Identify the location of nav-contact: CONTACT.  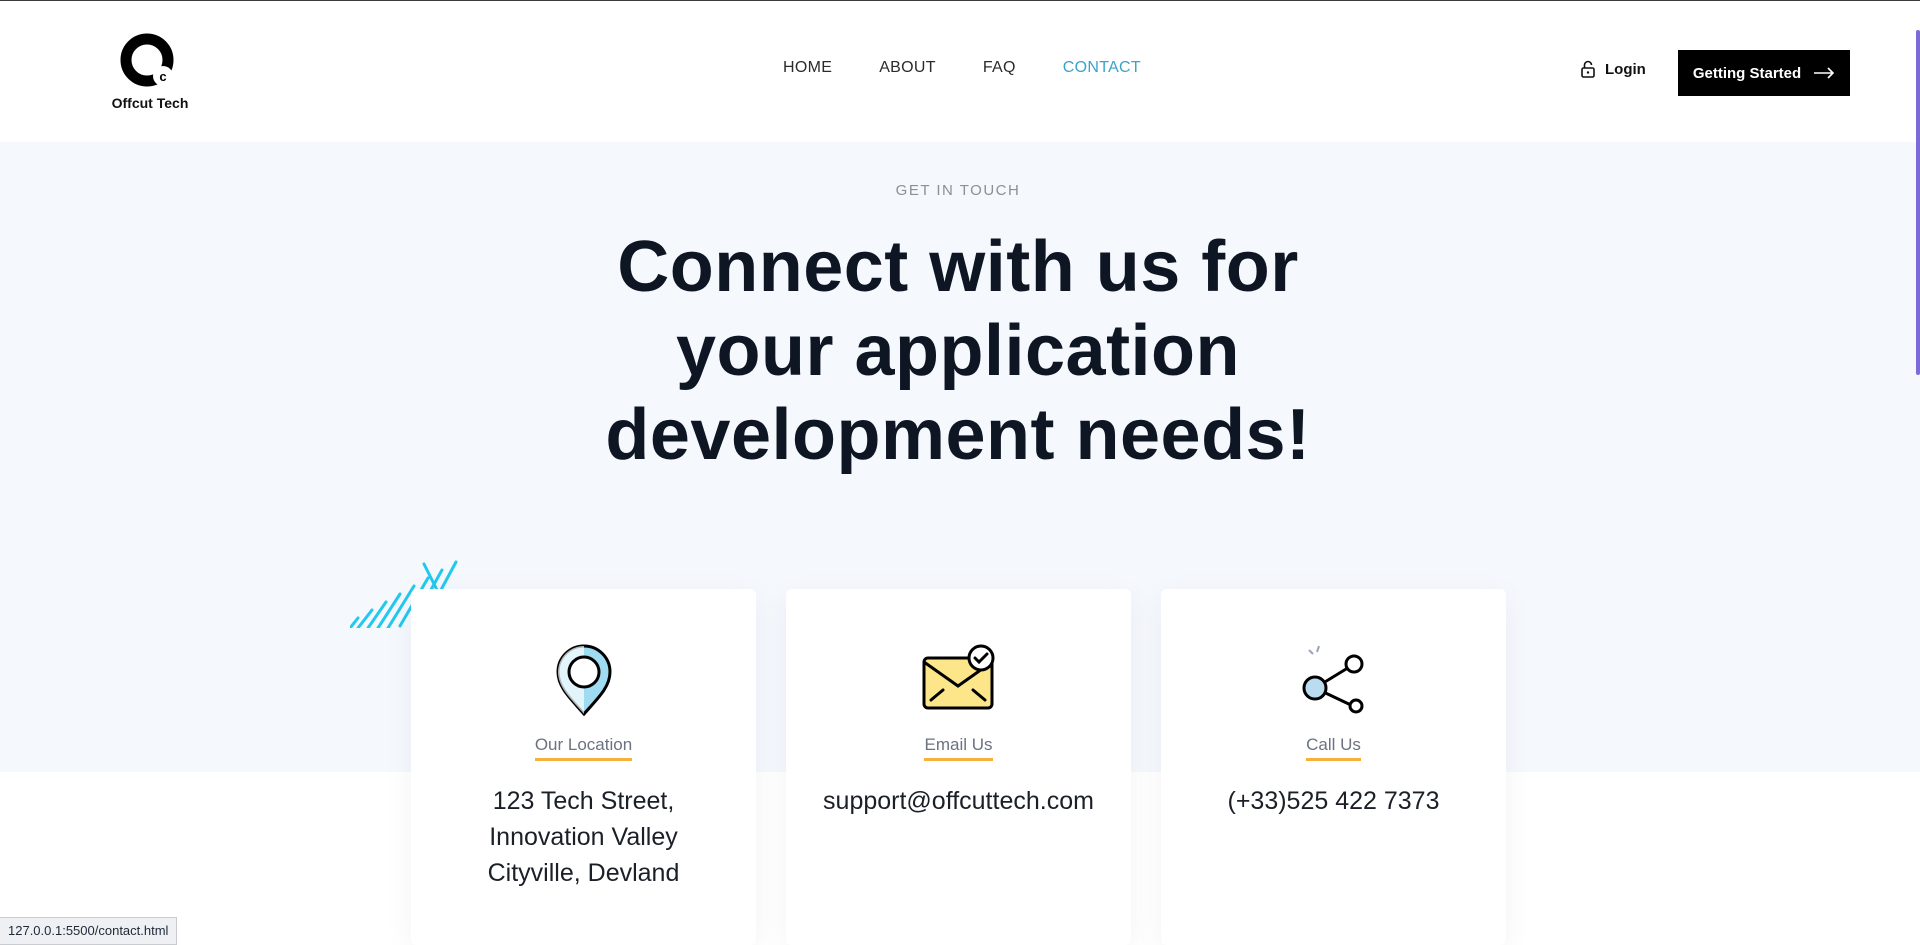
(1102, 68).